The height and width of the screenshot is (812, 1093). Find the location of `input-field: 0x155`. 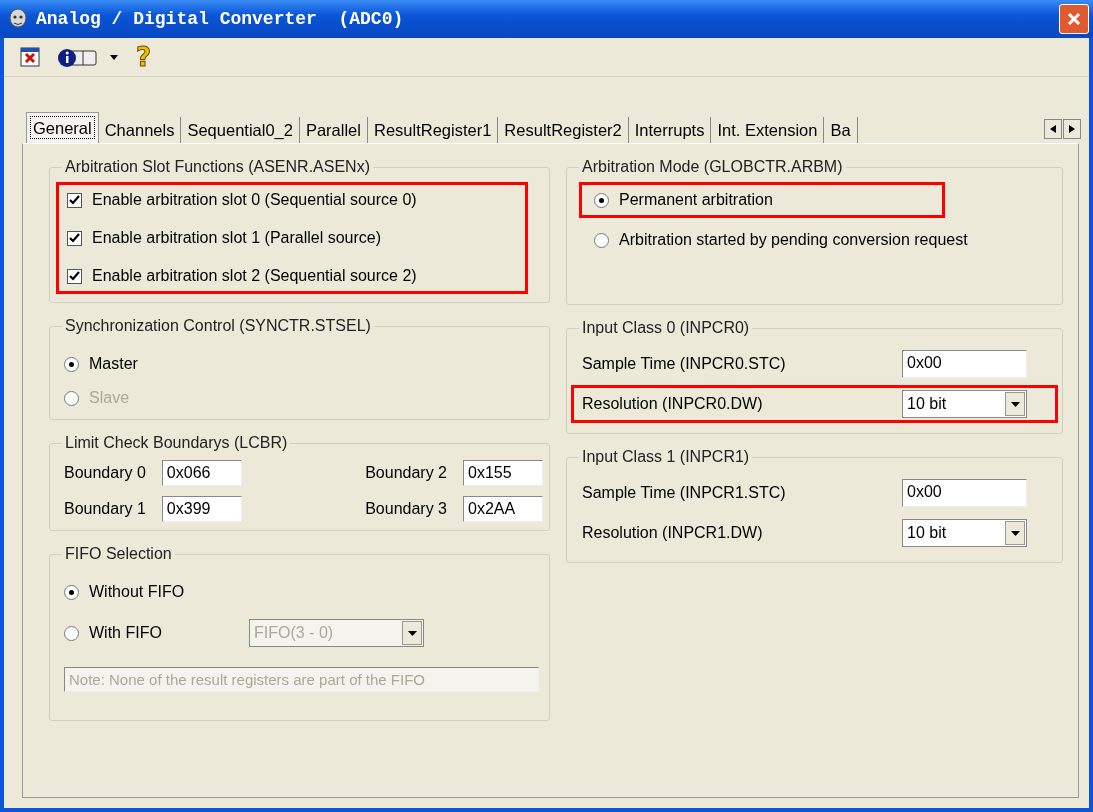

input-field: 0x155 is located at coordinates (503, 473).